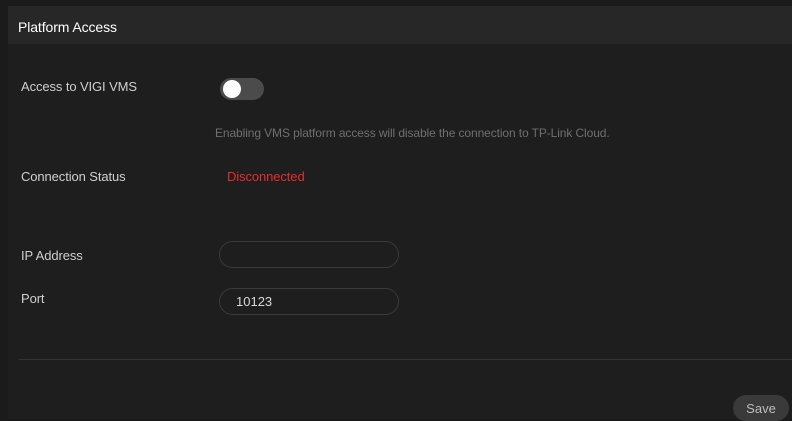 The image size is (792, 421). I want to click on port-input, so click(309, 301).